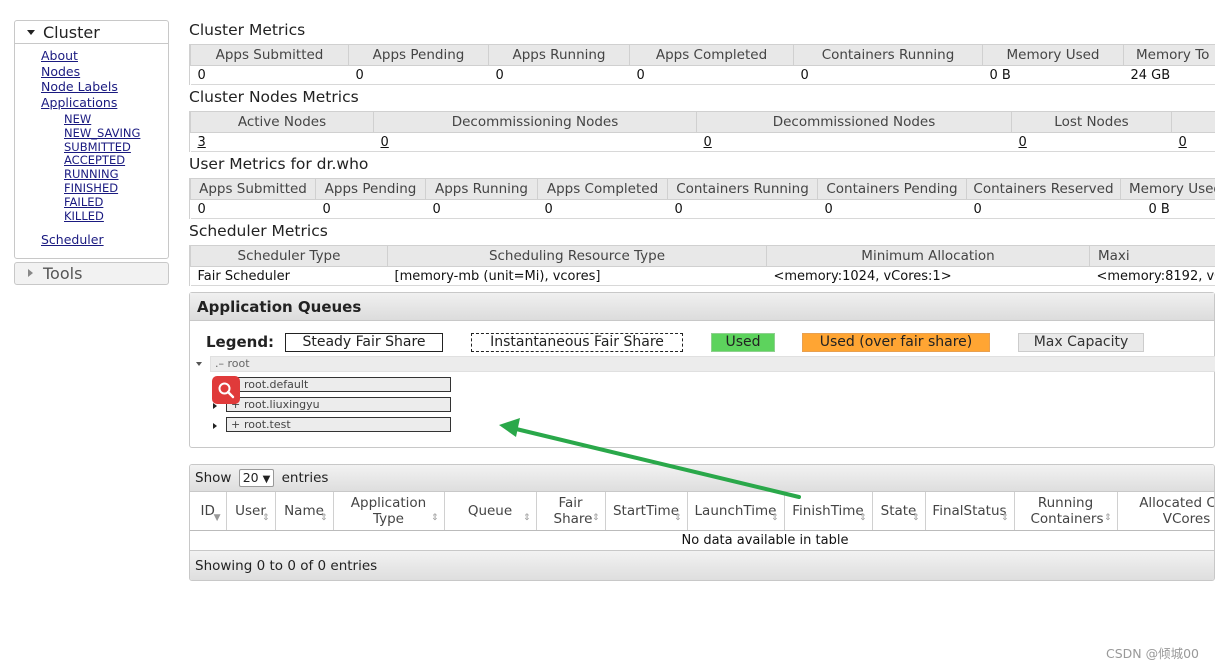  Describe the element at coordinates (602, 189) in the screenshot. I see `table-header: Apps Completed` at that location.